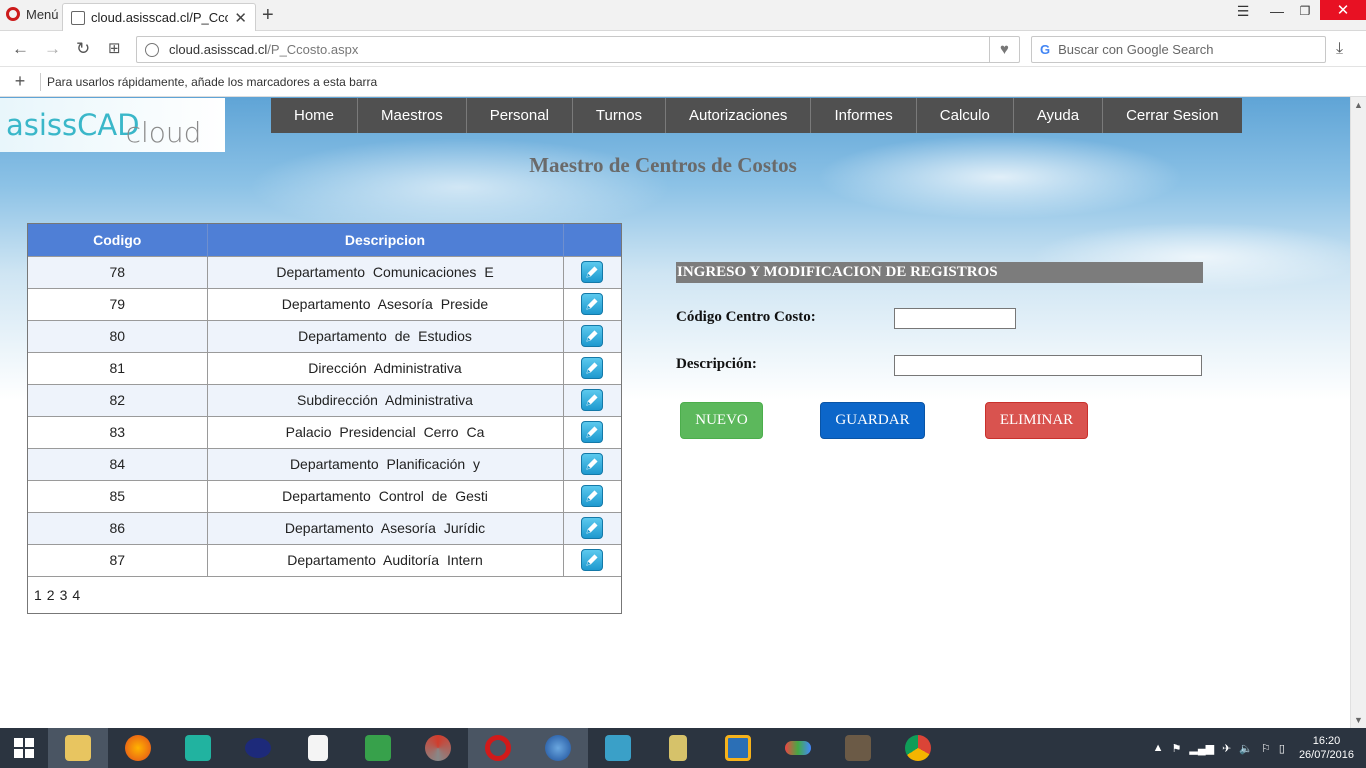 The width and height of the screenshot is (1366, 768). I want to click on download-icon: ⤓, so click(1339, 49).